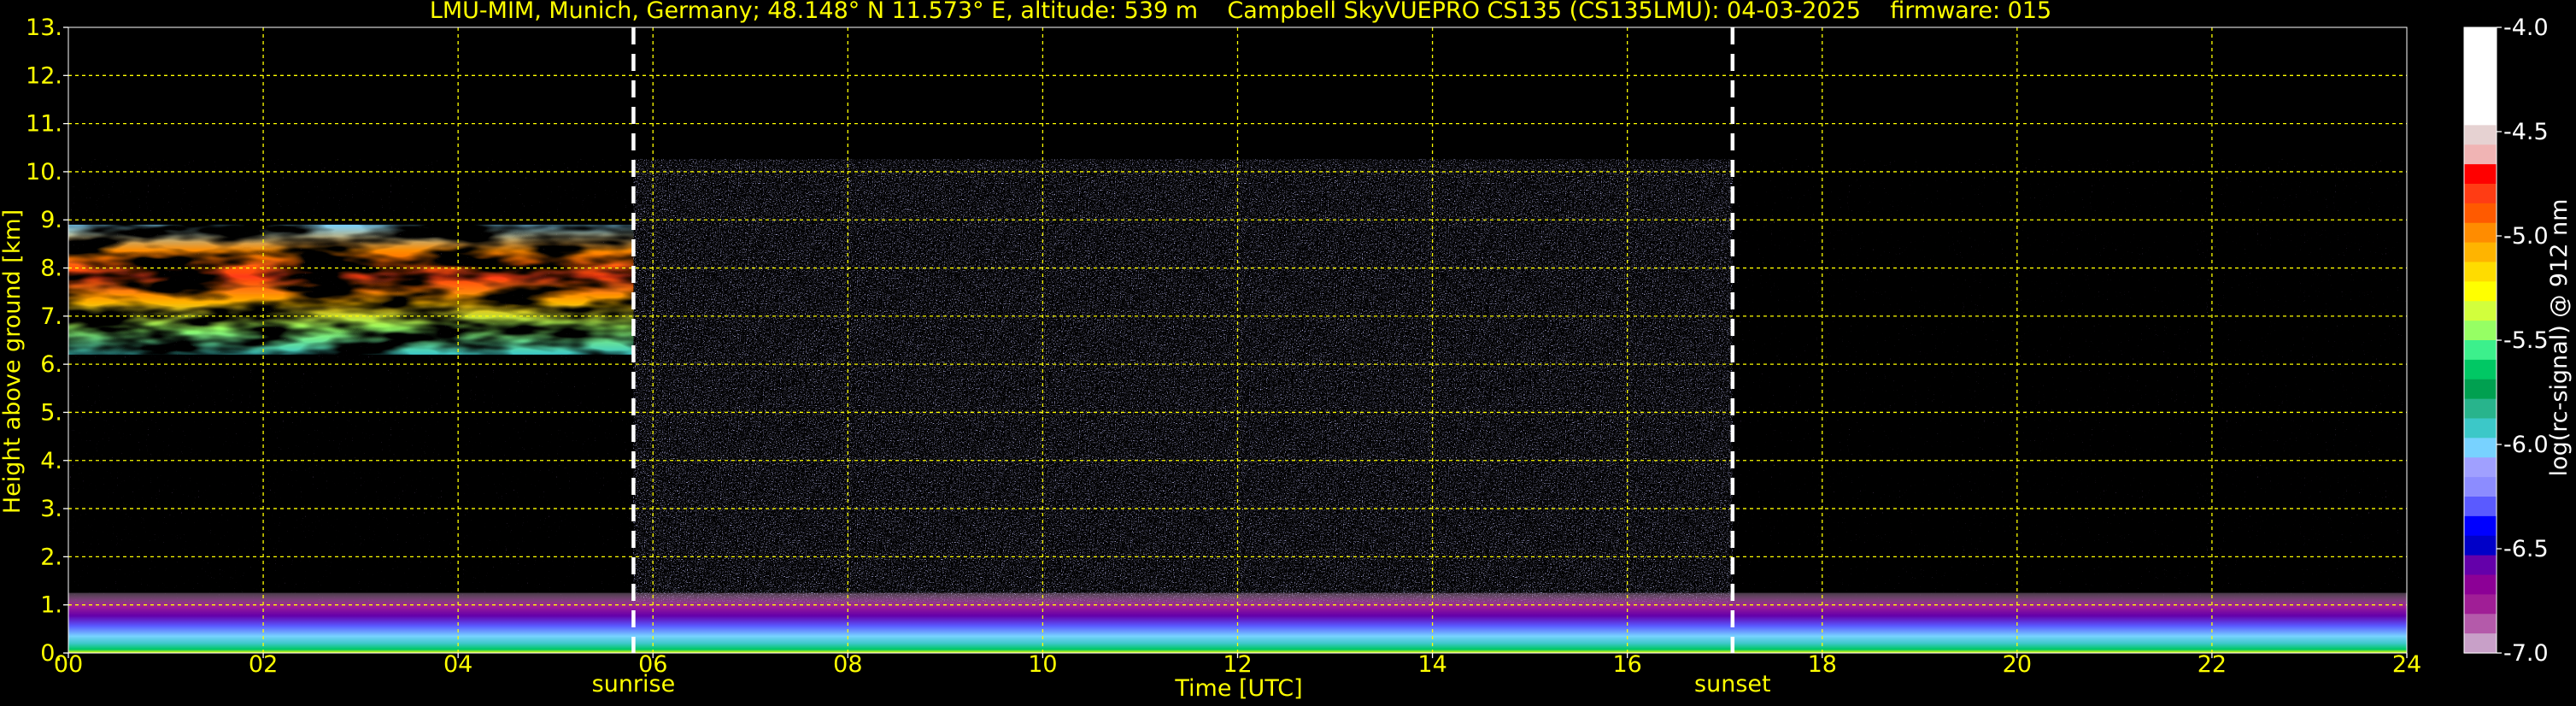 This screenshot has width=2576, height=706. Describe the element at coordinates (51, 220) in the screenshot. I see `y-tick-label: 9.` at that location.